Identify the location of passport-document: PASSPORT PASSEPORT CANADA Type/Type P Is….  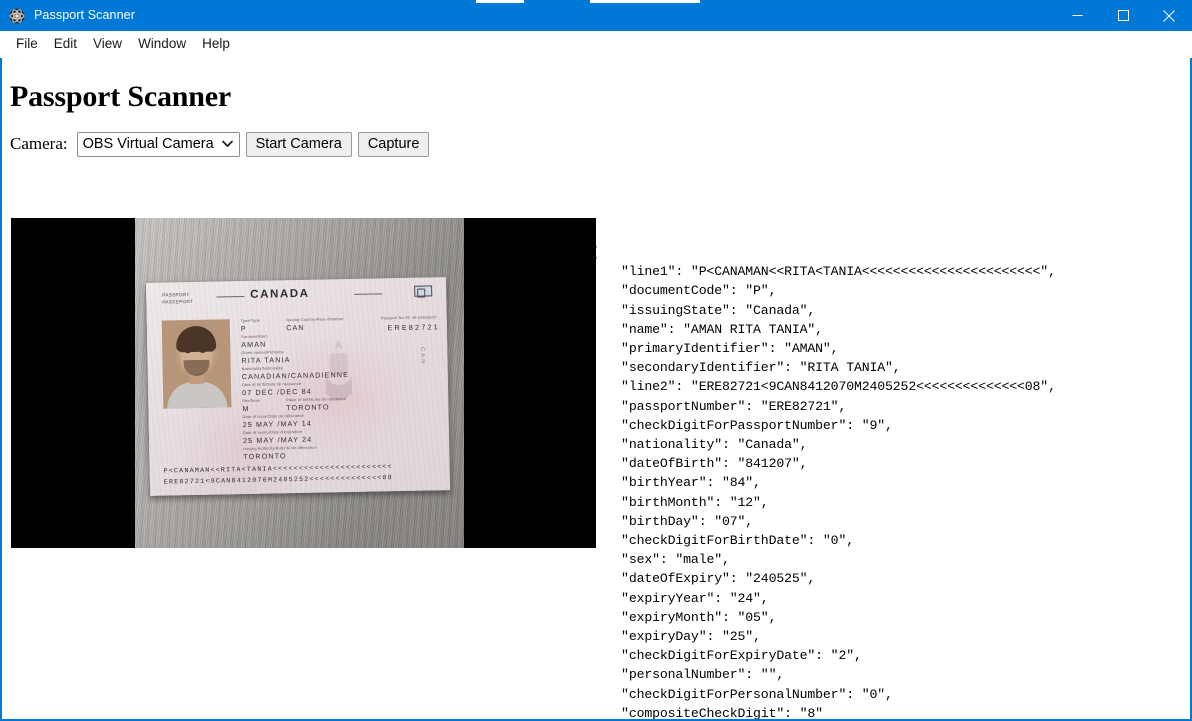
(298, 386).